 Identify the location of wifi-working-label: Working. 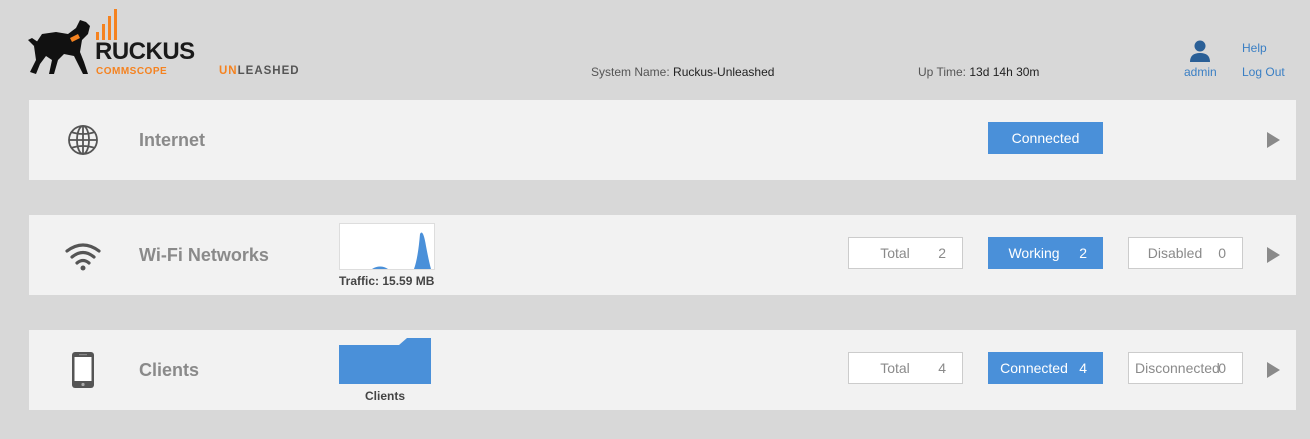
(1034, 253).